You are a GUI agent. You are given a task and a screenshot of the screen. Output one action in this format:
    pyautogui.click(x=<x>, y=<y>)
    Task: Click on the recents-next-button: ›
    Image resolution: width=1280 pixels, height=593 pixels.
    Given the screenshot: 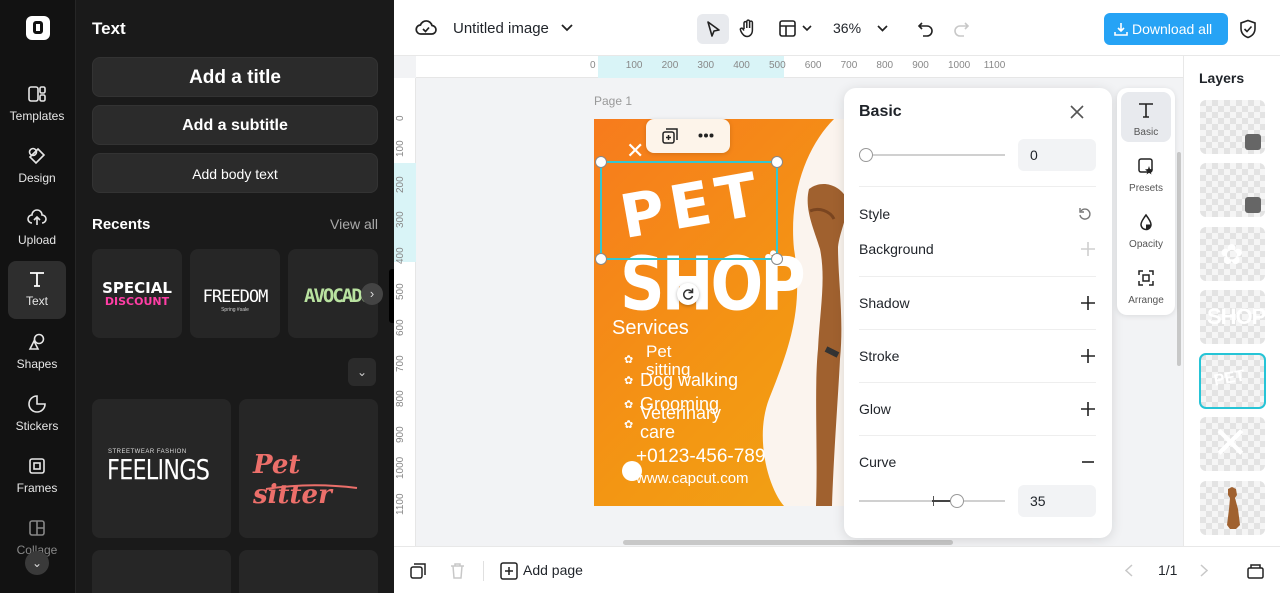 What is the action you would take?
    pyautogui.click(x=372, y=294)
    